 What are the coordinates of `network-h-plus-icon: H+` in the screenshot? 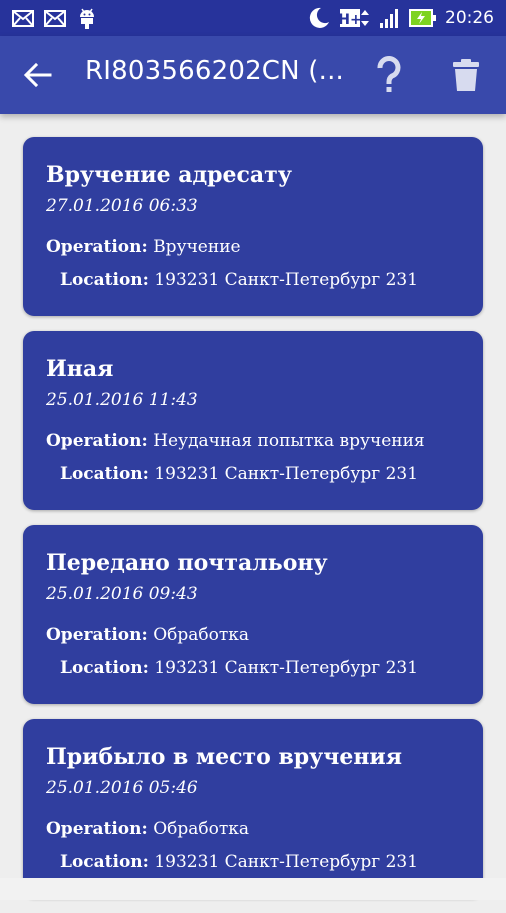 It's located at (354, 18).